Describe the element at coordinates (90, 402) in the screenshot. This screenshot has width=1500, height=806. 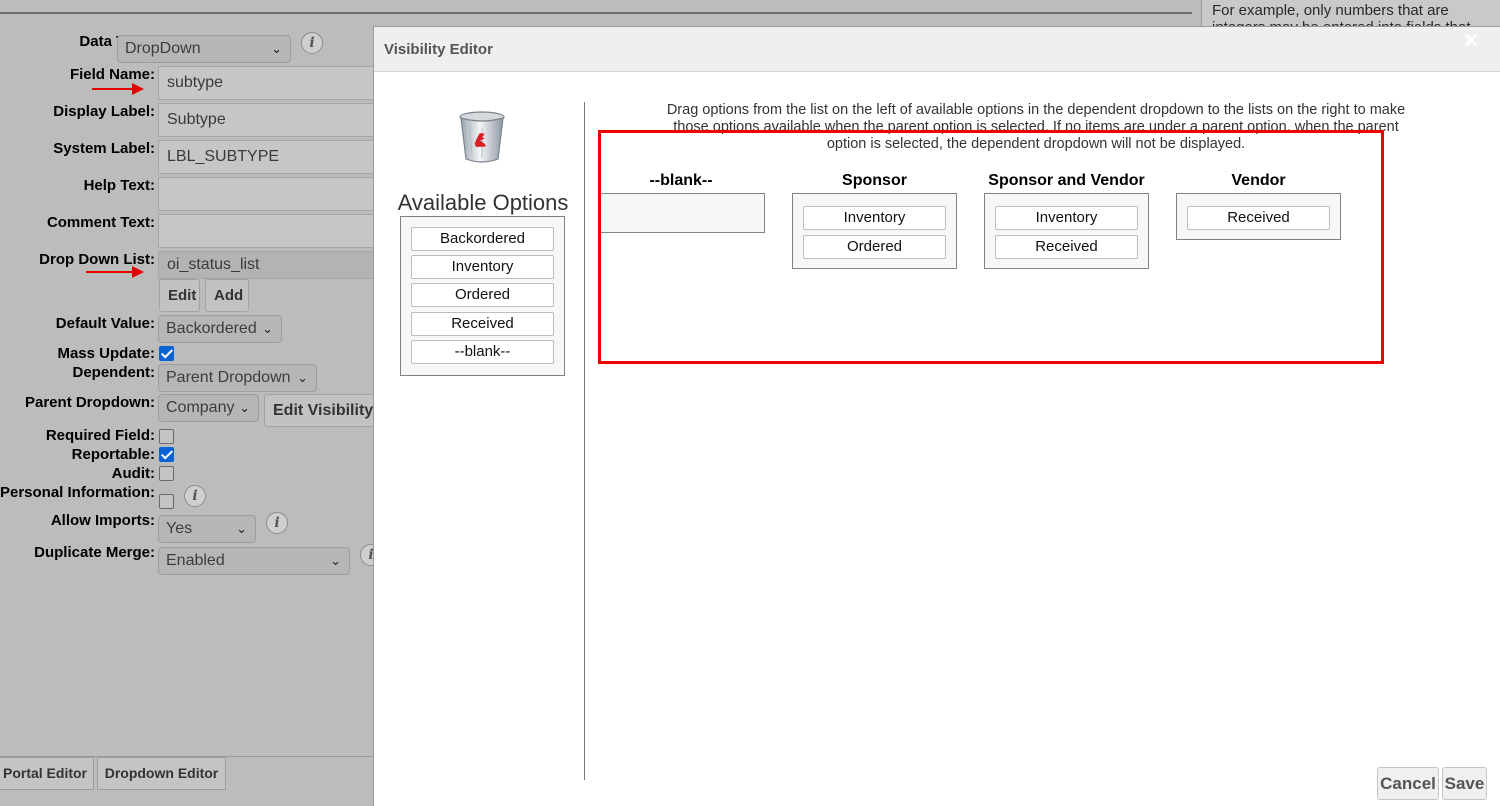
I see `parent-dropdown-label: Parent Dropdown:` at that location.